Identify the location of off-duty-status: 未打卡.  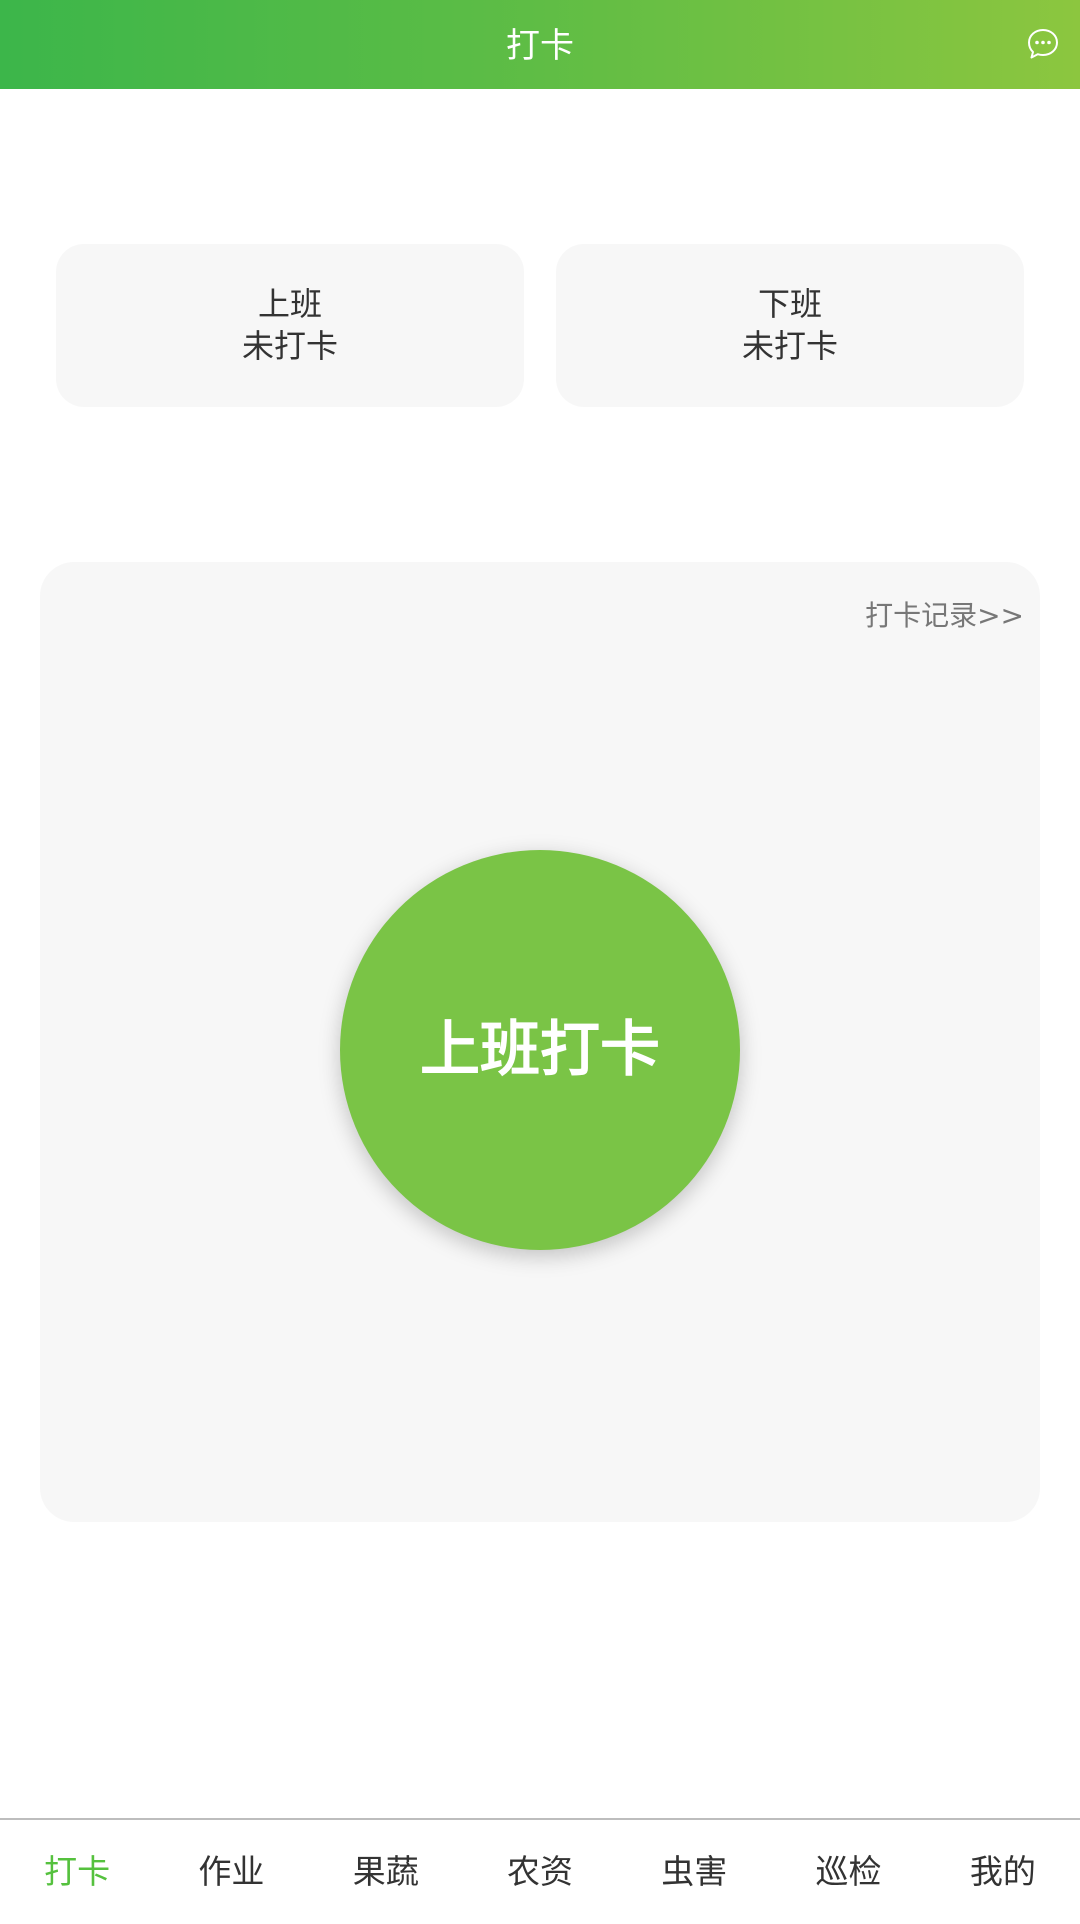
(789, 346).